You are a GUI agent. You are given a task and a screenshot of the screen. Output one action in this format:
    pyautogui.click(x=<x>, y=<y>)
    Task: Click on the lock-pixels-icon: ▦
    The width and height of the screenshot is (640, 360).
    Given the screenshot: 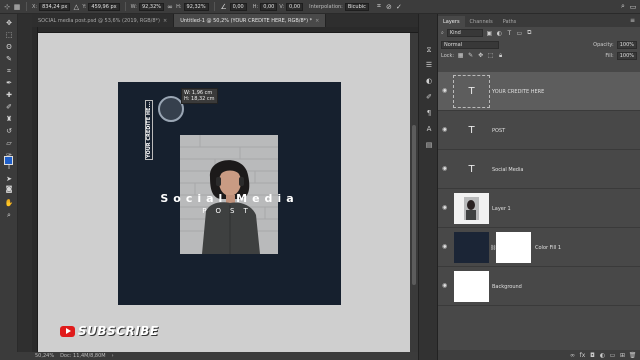 What is the action you would take?
    pyautogui.click(x=460, y=55)
    